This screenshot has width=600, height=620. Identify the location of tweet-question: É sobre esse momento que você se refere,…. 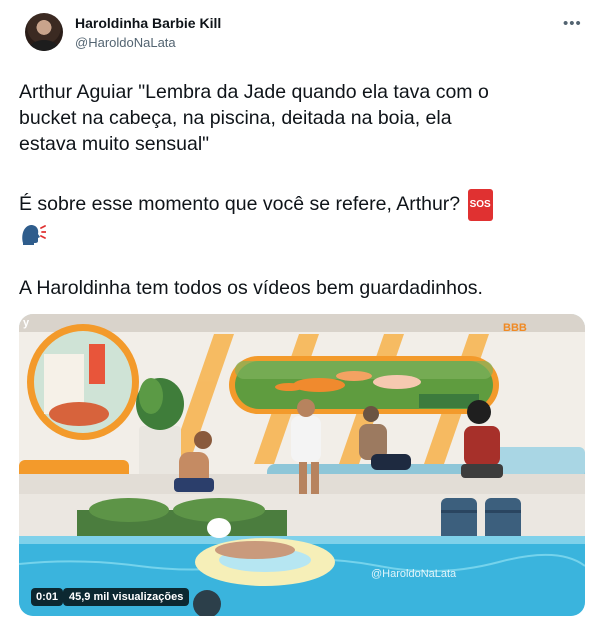
(240, 204).